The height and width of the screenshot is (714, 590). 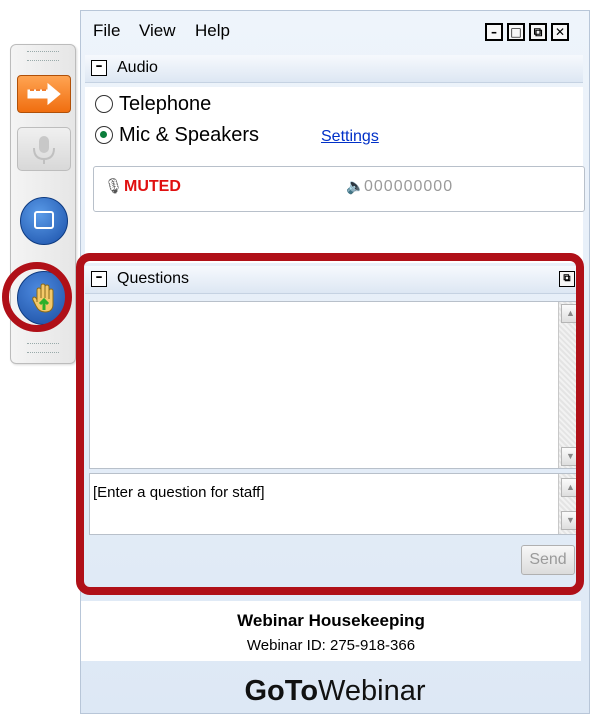 What do you see at coordinates (157, 31) in the screenshot?
I see `menu-view: View` at bounding box center [157, 31].